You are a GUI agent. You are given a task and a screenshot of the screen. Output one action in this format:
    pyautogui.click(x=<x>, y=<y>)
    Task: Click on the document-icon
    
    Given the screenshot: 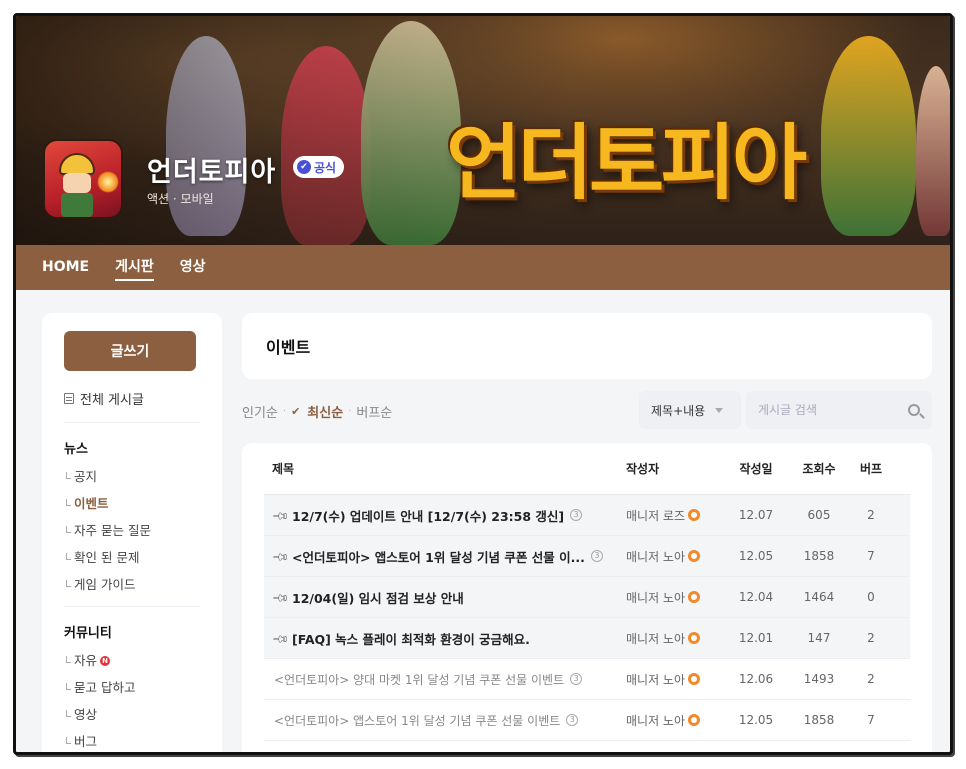 What is the action you would take?
    pyautogui.click(x=69, y=398)
    